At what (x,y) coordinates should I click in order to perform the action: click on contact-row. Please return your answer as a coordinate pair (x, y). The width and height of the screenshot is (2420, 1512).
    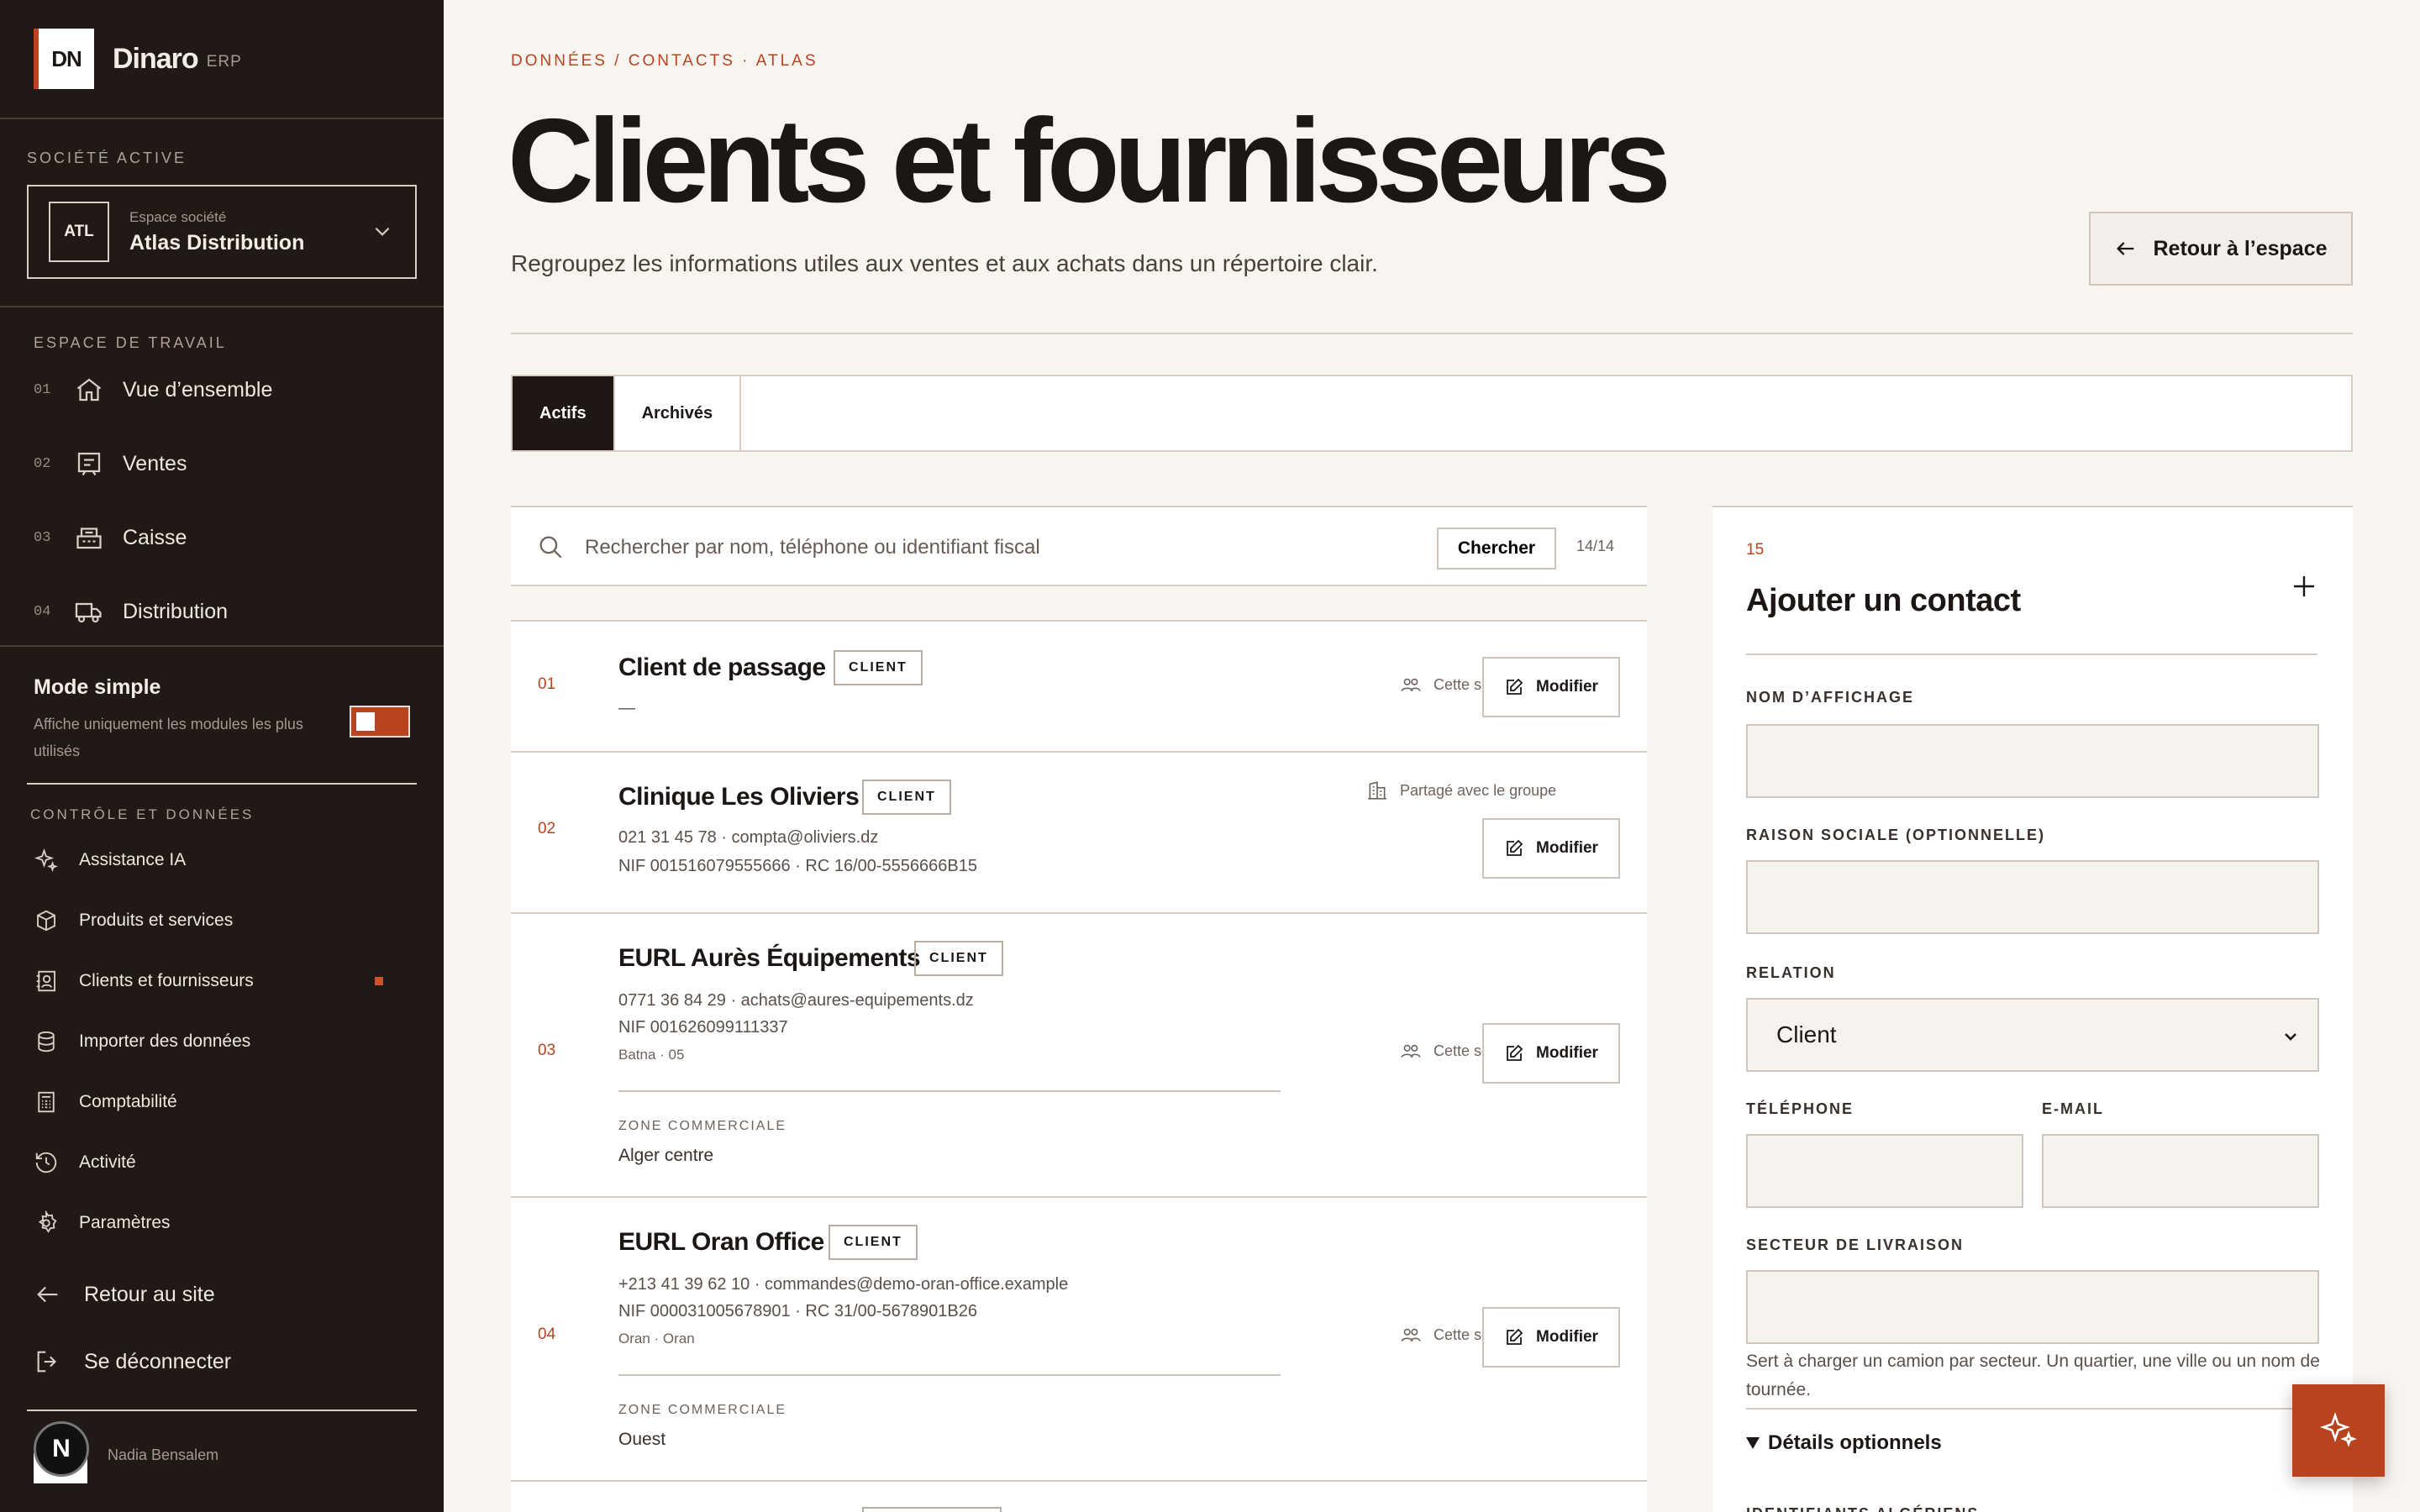
    Looking at the image, I should click on (1079, 1497).